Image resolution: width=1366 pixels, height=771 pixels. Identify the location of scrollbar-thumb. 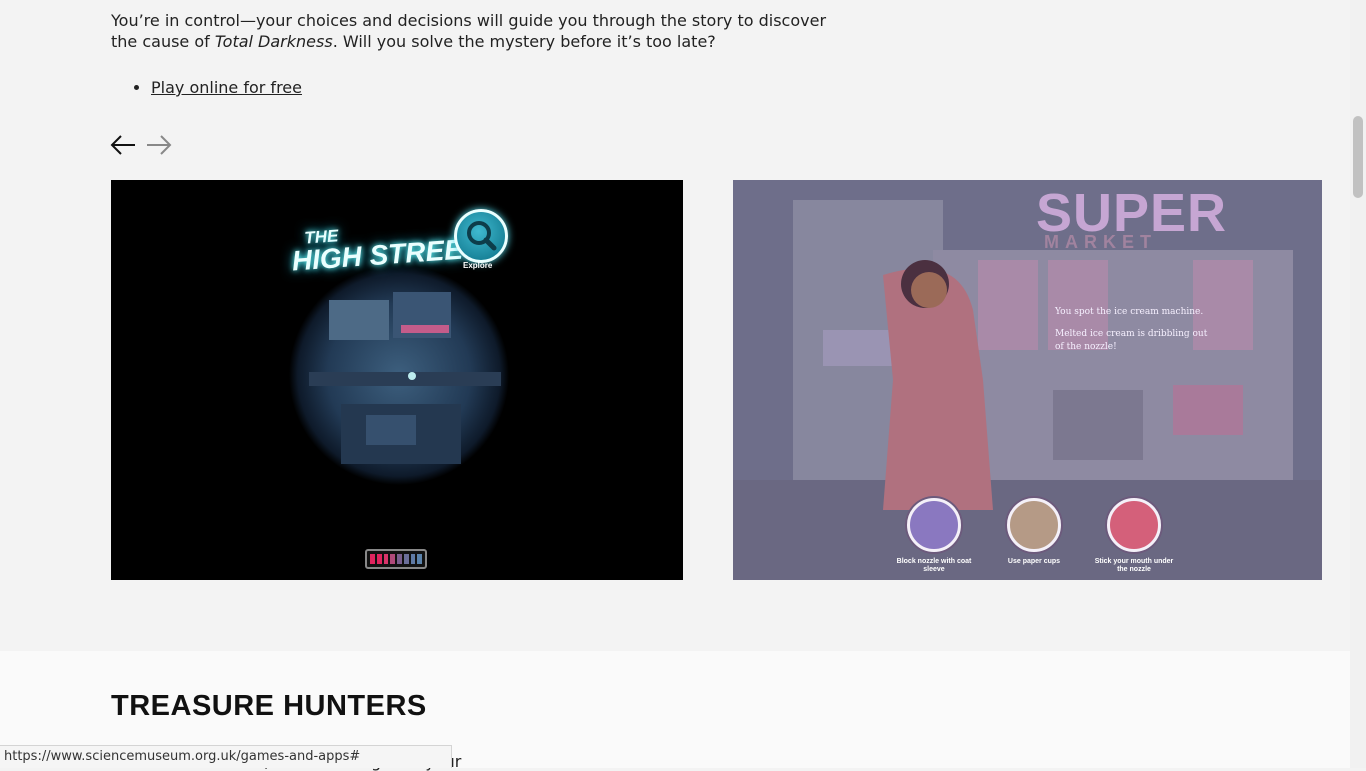
(1358, 157).